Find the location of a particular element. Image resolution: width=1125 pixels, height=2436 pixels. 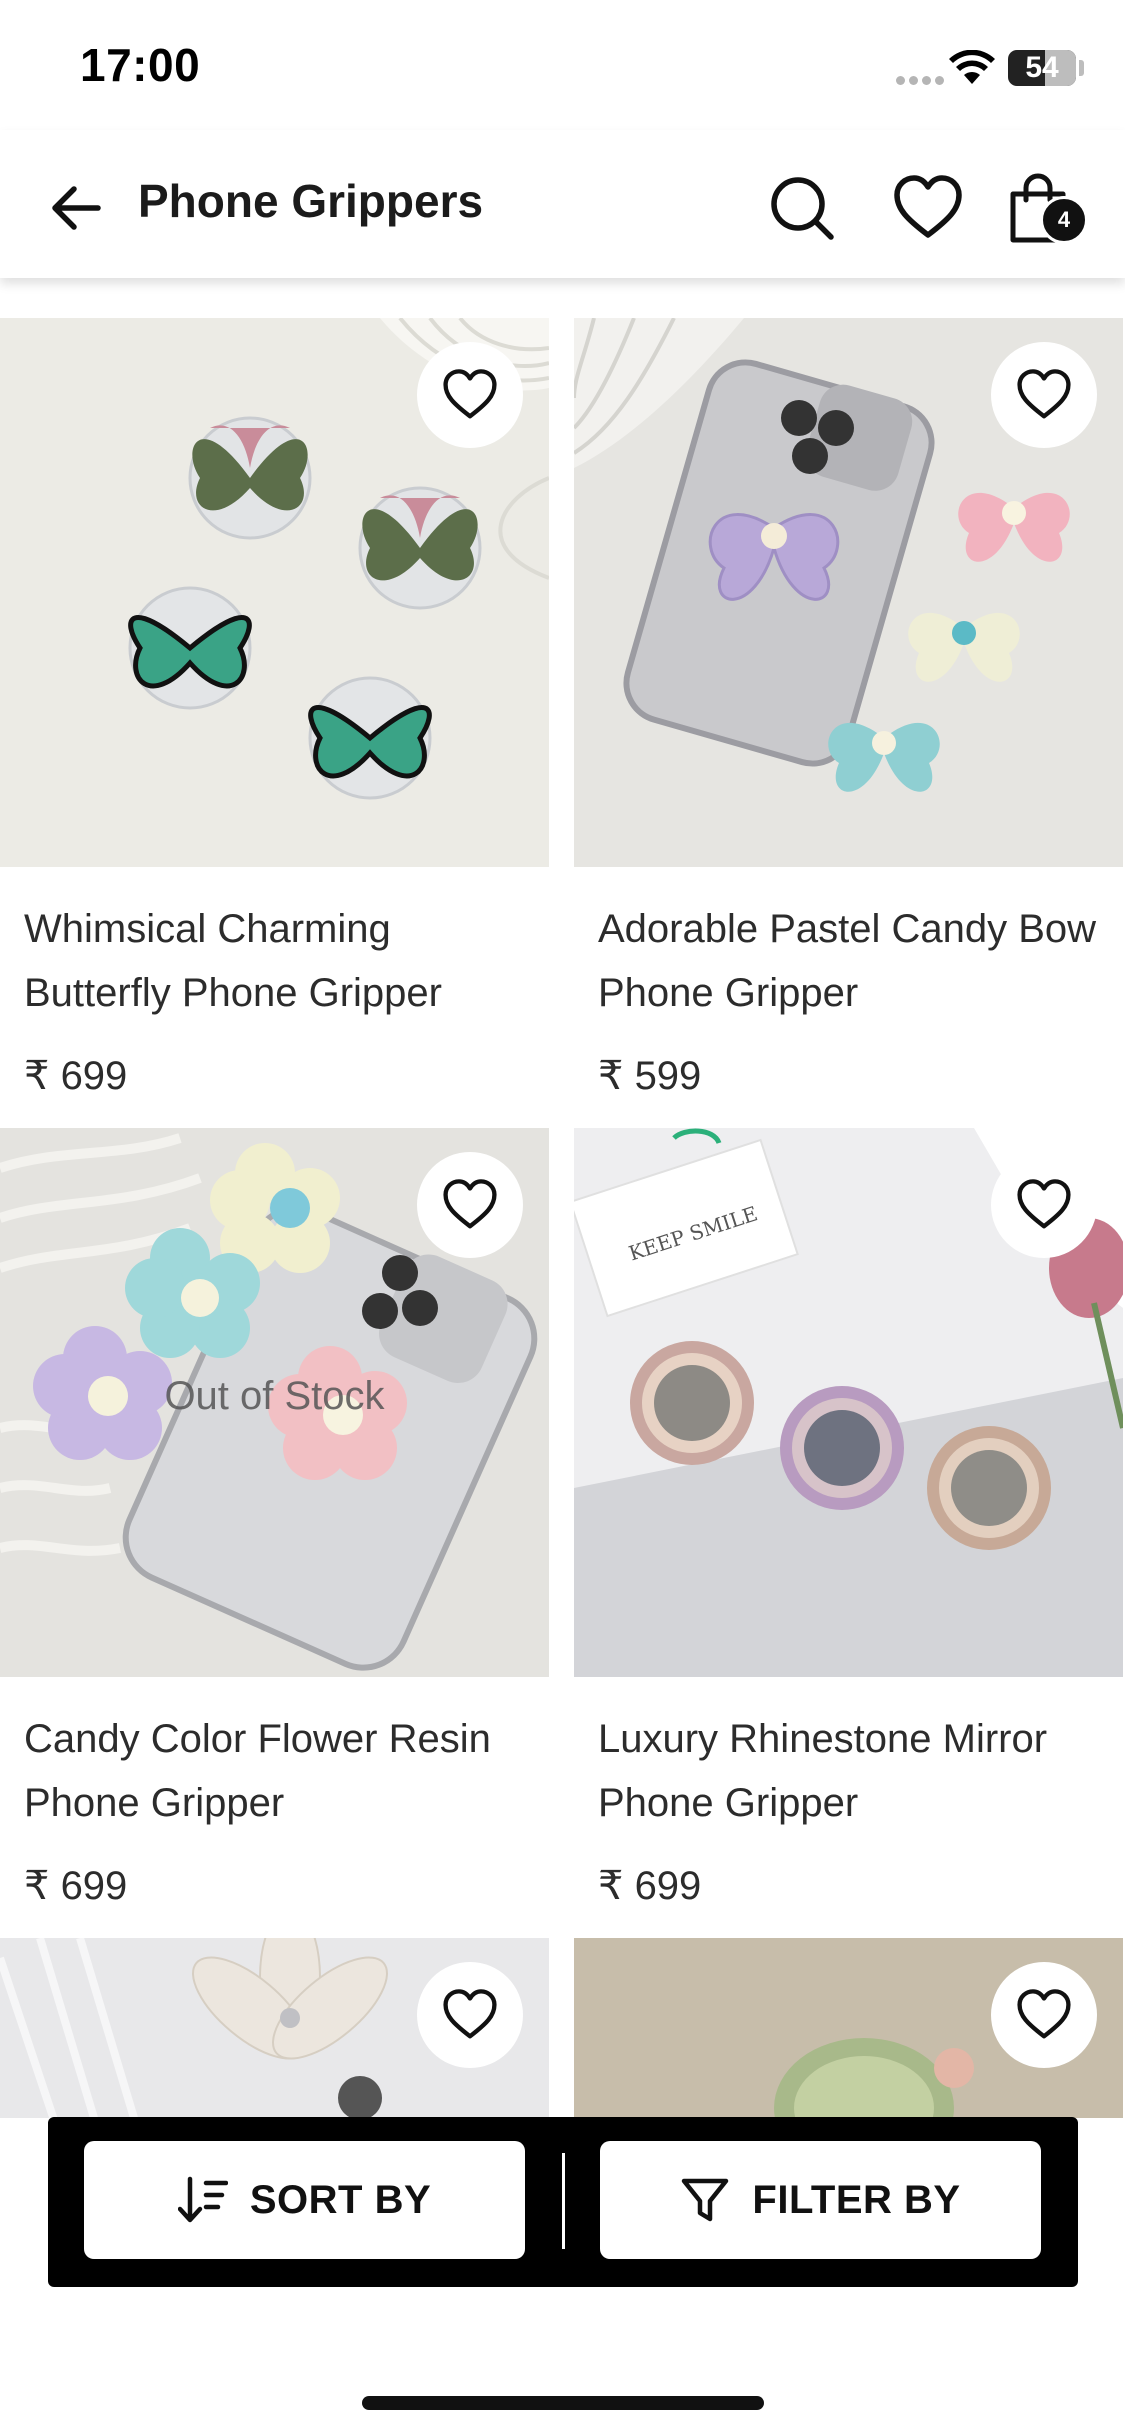

back-arrow-icon is located at coordinates (76, 208).